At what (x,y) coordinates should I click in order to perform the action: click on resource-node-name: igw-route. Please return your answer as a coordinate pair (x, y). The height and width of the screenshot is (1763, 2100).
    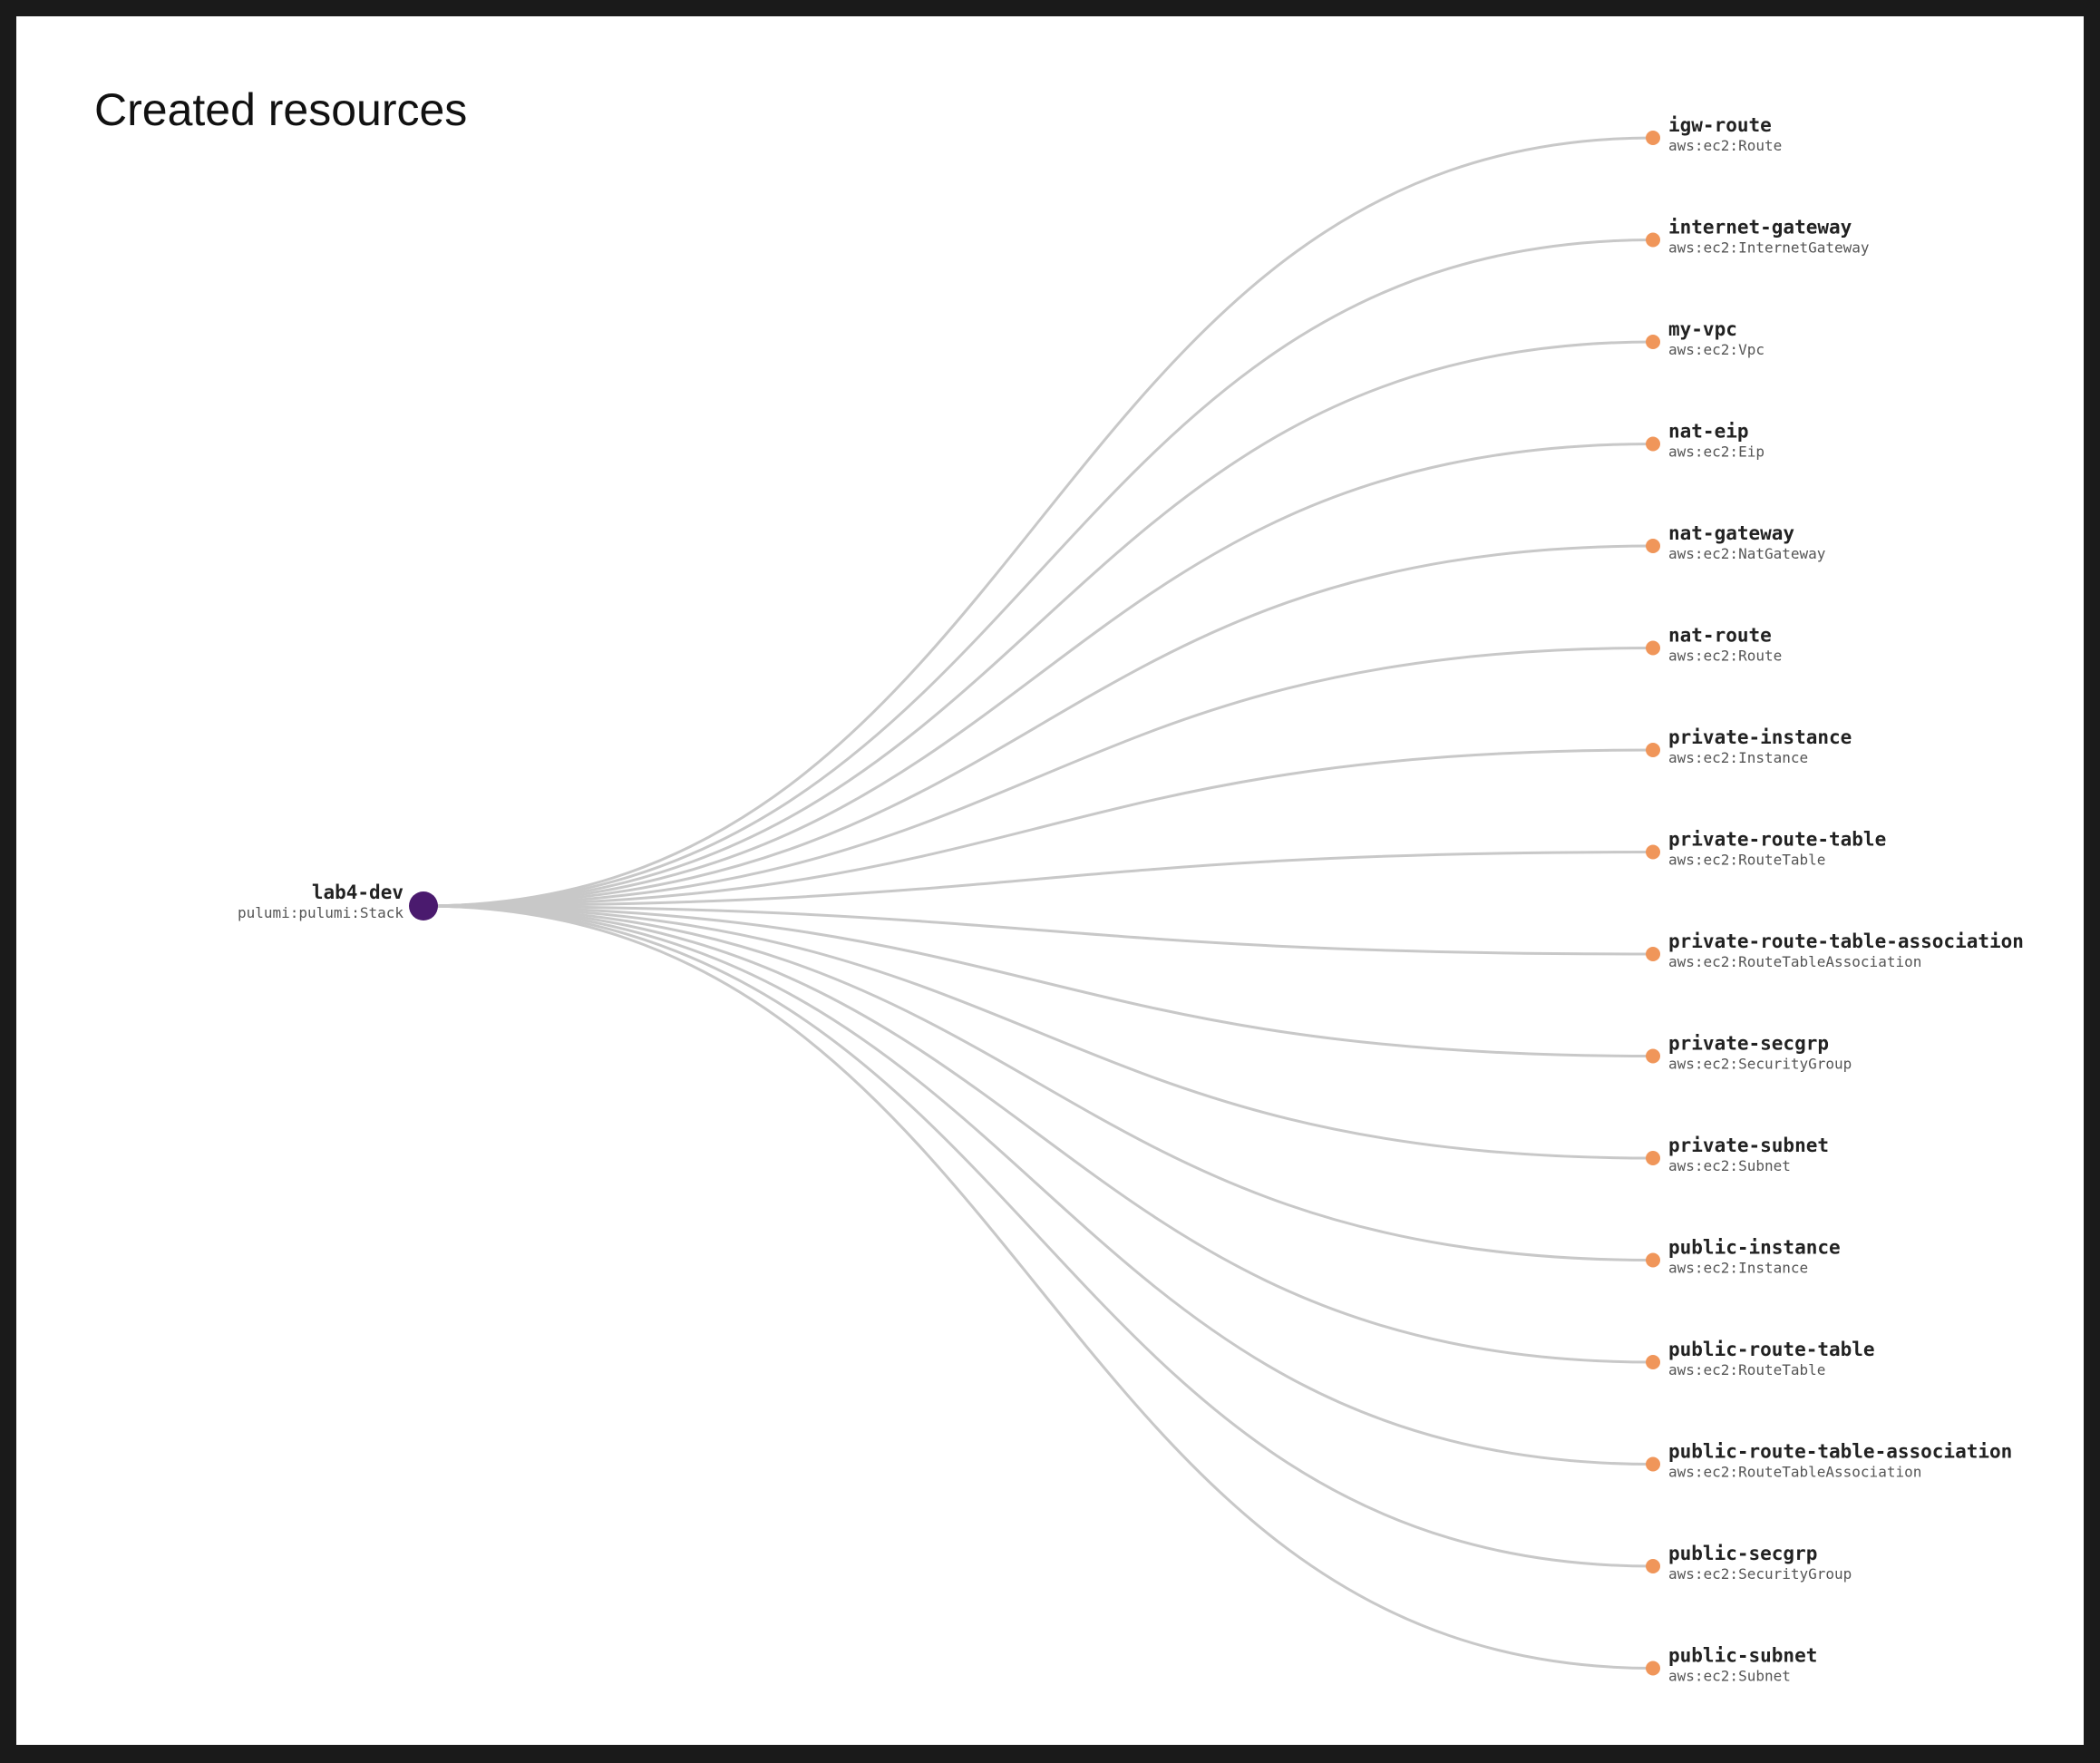
    Looking at the image, I should click on (1720, 125).